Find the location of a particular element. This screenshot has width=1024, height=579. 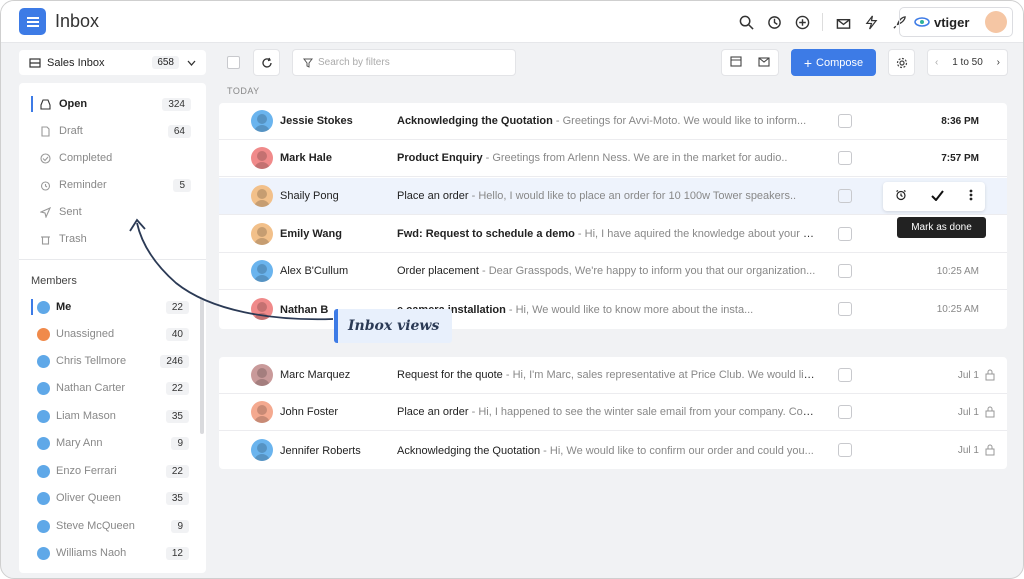

member-label: Mary Ann is located at coordinates (79, 443).